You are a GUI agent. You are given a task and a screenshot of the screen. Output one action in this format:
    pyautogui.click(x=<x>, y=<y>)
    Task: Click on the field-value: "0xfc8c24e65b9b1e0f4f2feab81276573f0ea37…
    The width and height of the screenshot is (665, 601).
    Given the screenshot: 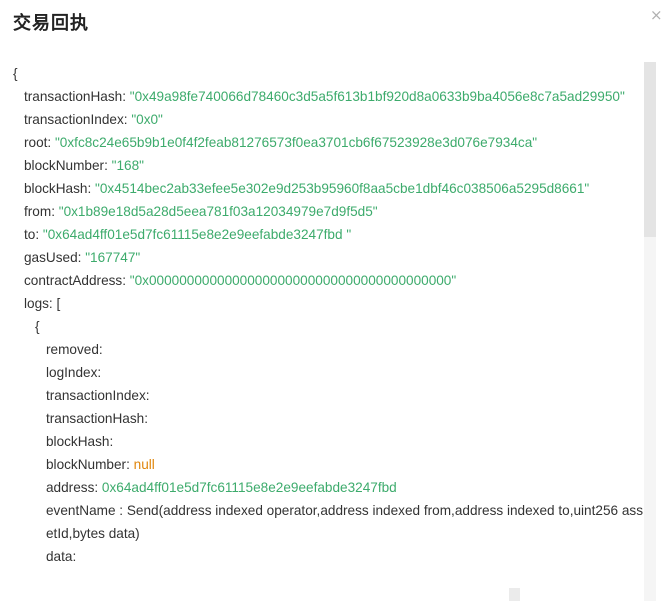 What is the action you would take?
    pyautogui.click(x=296, y=142)
    